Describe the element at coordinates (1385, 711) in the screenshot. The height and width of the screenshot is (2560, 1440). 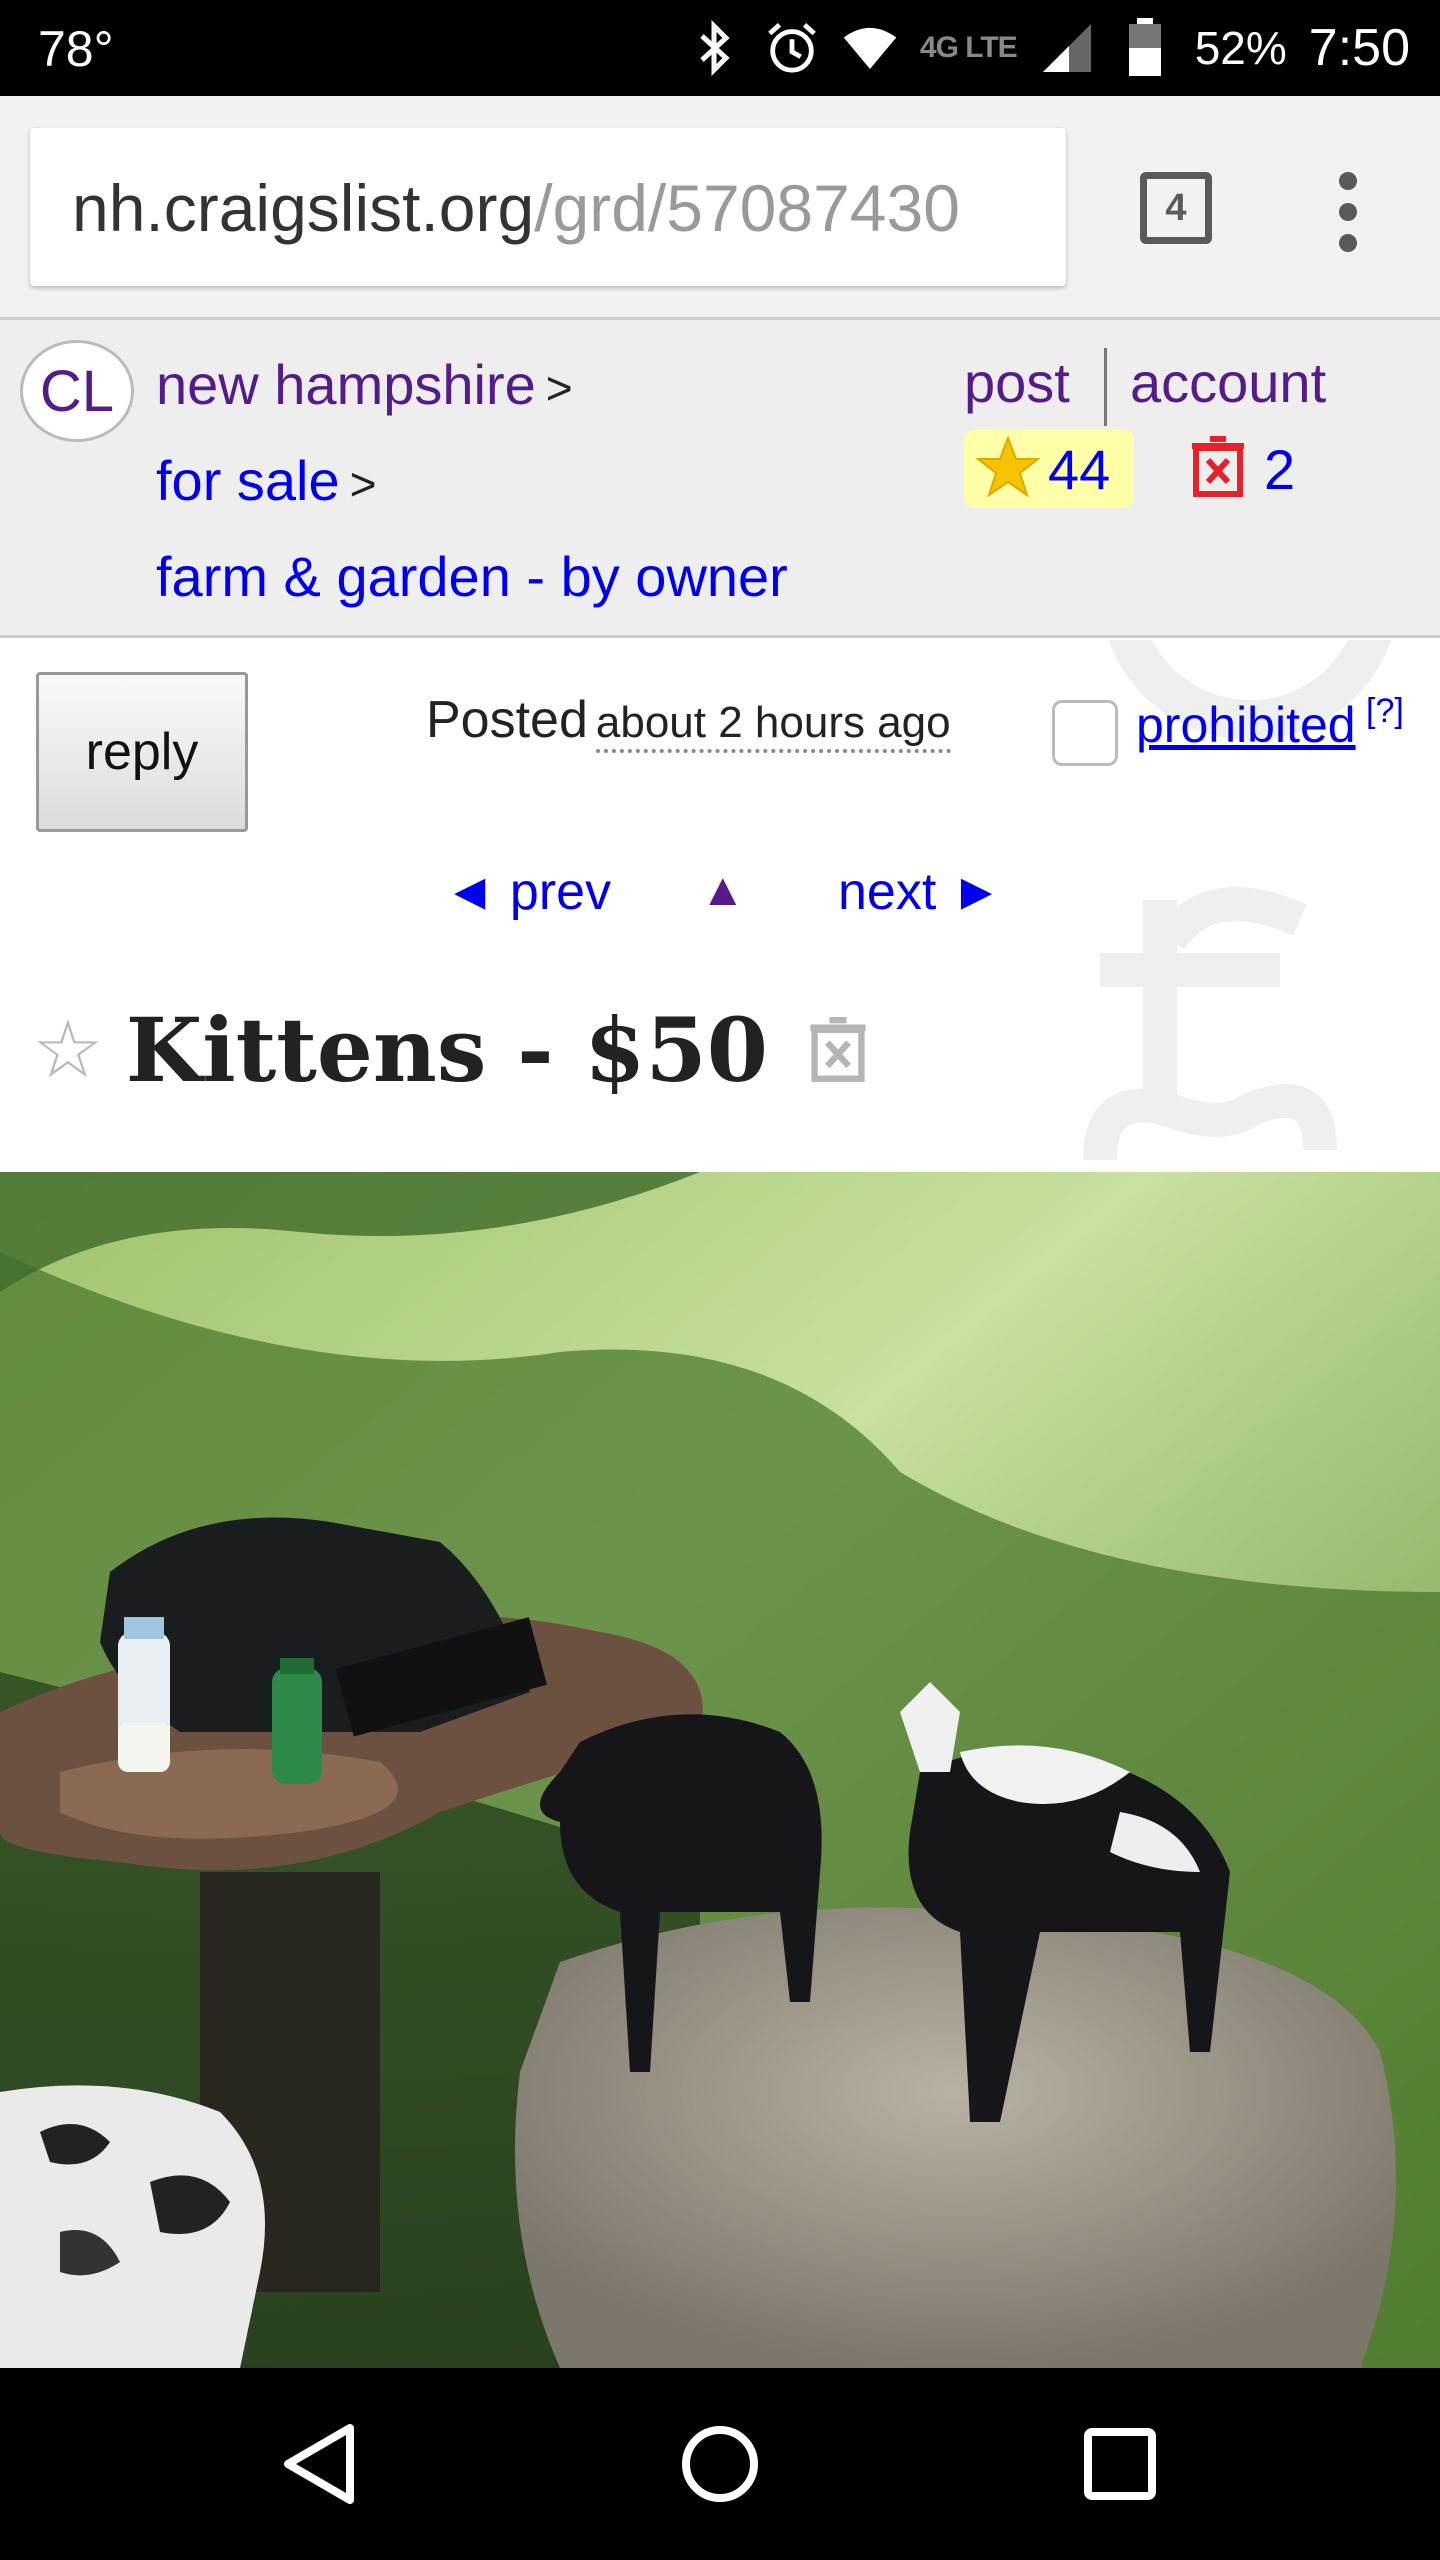
I see `help-link: [?]` at that location.